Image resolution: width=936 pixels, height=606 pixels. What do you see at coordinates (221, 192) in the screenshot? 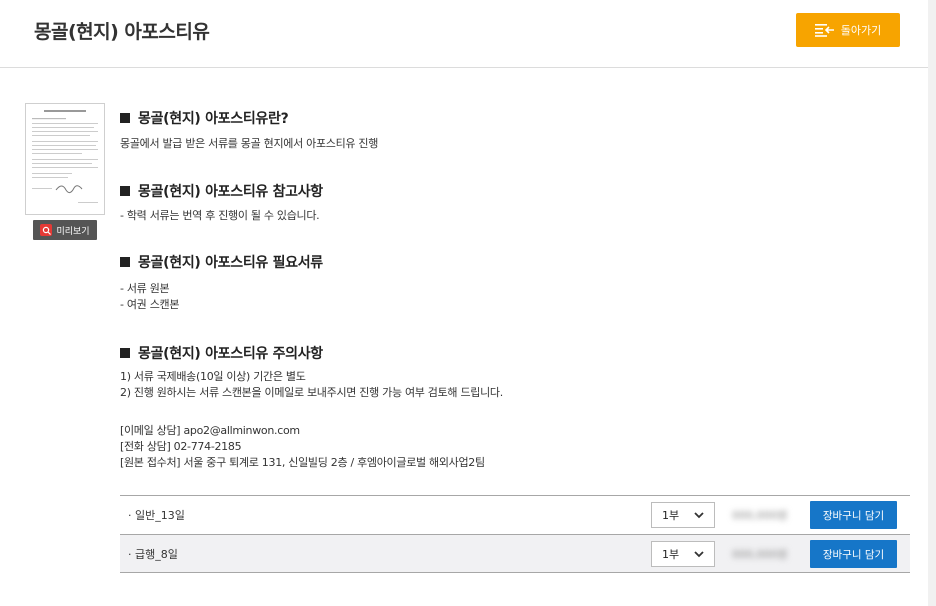
I see `section-title: 몽골(현지) 아포스티유 참고사항` at bounding box center [221, 192].